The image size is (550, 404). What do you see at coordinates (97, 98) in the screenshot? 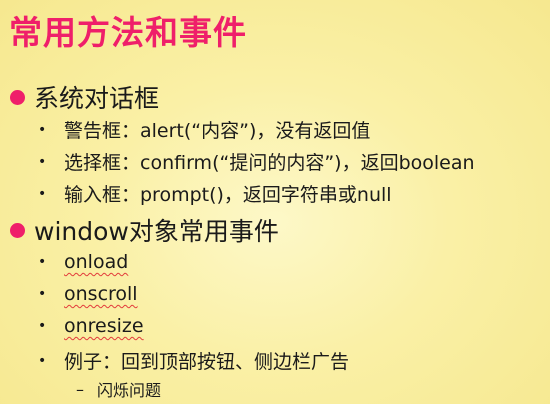
I see `section-heading-label: 系统对话框` at bounding box center [97, 98].